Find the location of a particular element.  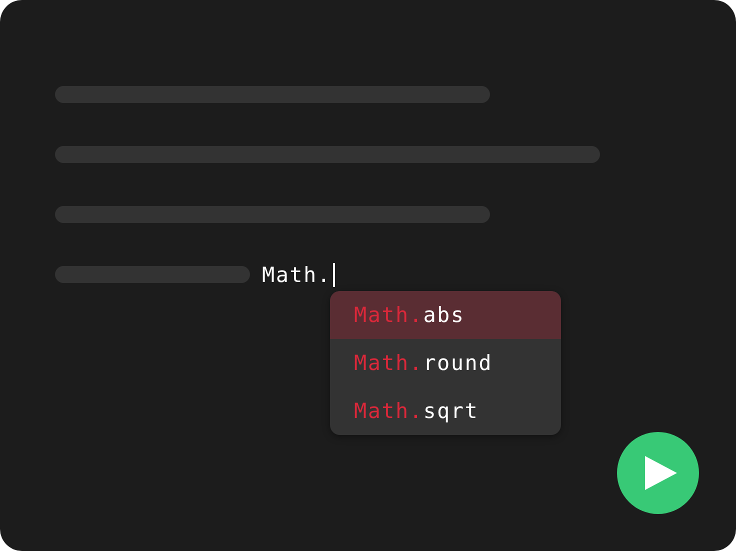

text-cursor is located at coordinates (334, 274).